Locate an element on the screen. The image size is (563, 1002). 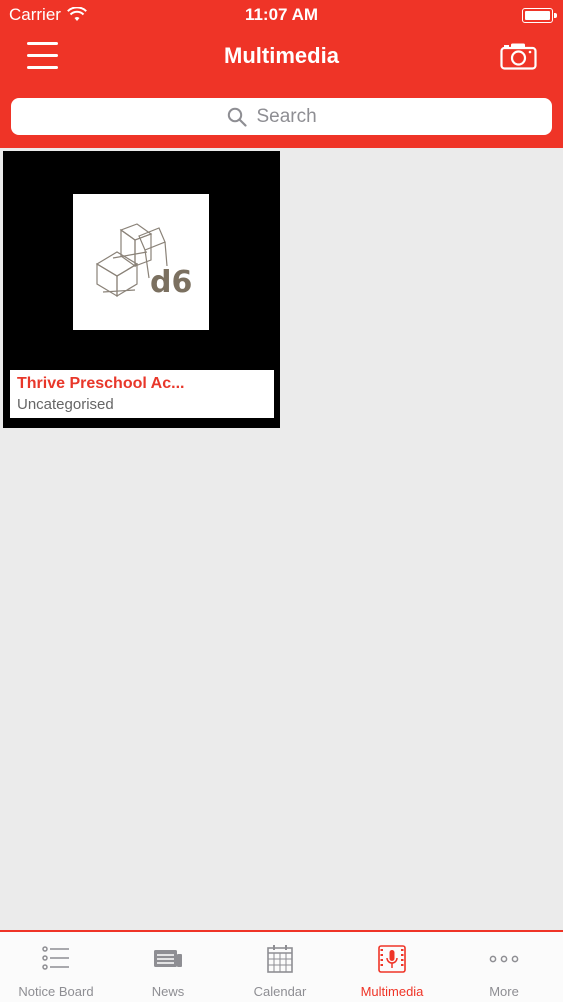
tab-news: News is located at coordinates (168, 967).